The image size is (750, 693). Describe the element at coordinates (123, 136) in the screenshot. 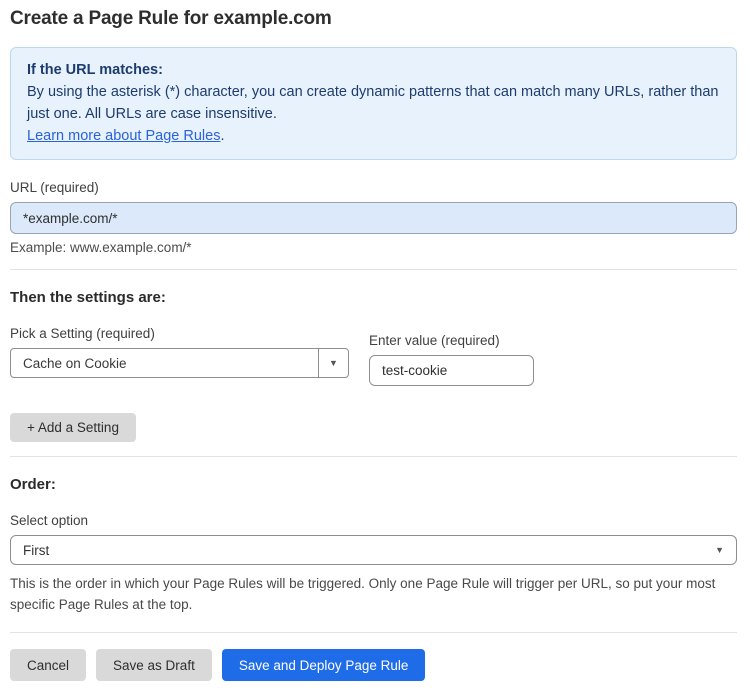

I see `learn-more-link: Learn more about Page Rules` at that location.